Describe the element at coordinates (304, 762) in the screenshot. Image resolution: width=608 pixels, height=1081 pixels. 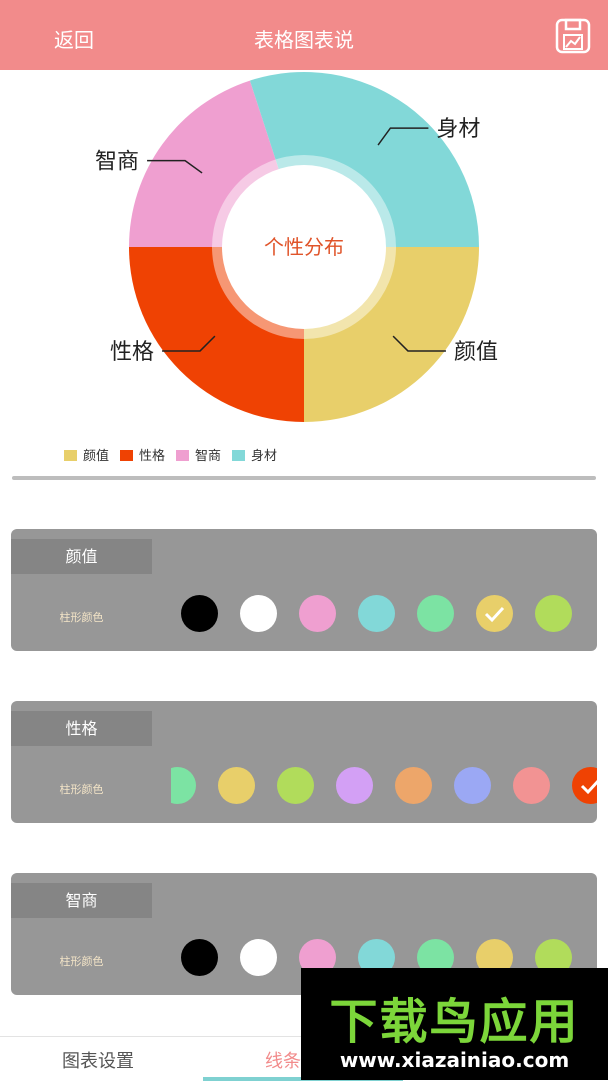
I see `panel-xingge: 性格 柱形颜色` at that location.